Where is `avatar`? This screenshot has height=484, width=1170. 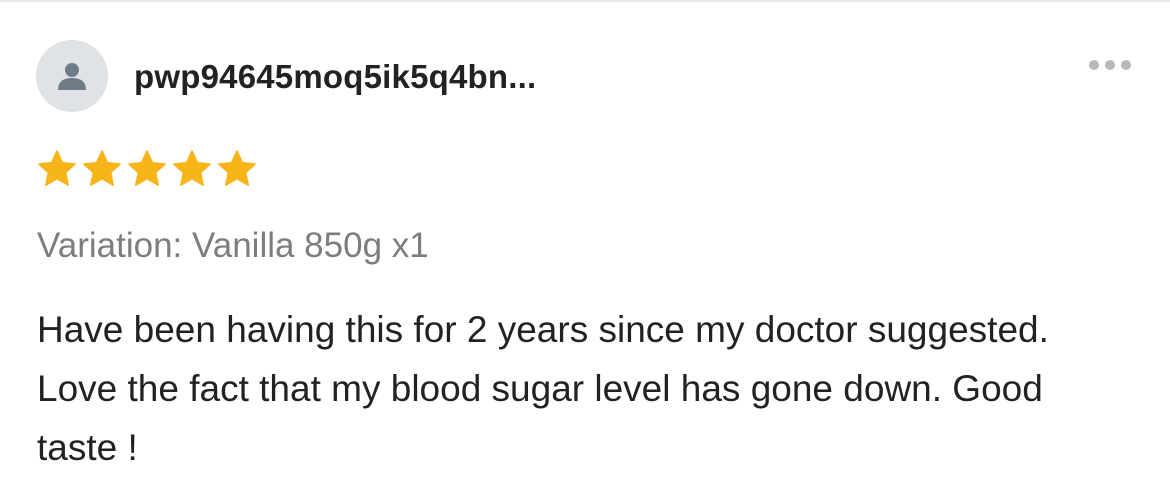 avatar is located at coordinates (72, 76).